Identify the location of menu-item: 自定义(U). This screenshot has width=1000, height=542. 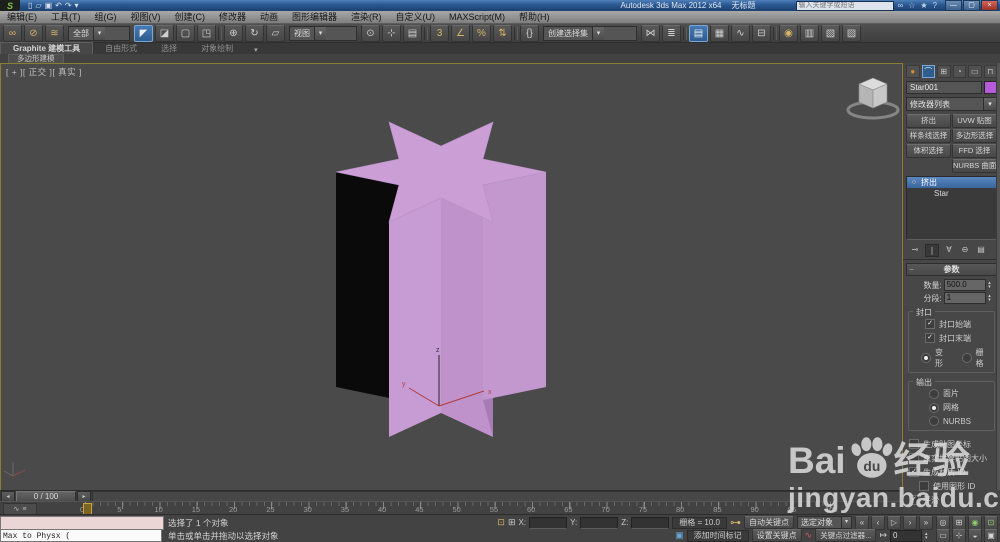
(416, 17).